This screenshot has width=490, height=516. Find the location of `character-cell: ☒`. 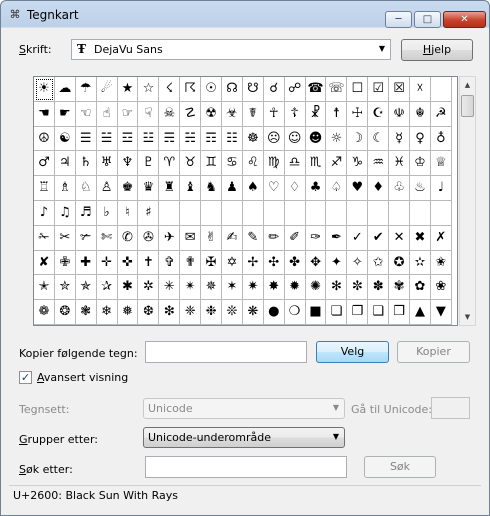

character-cell: ☒ is located at coordinates (400, 89).